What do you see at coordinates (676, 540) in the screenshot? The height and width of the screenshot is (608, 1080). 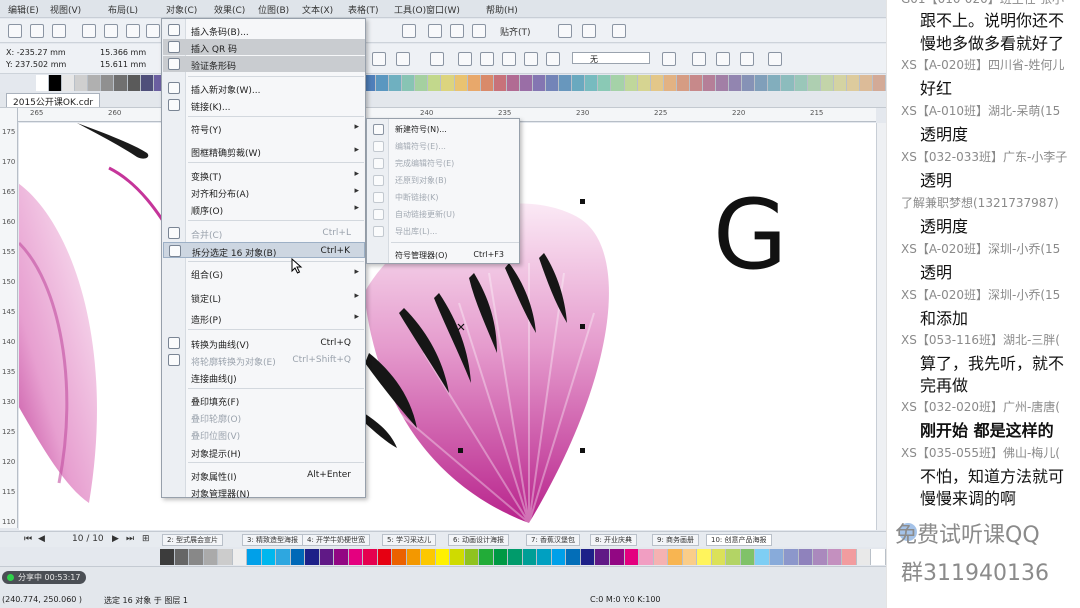 I see `page-tab: 9: 商务画册` at bounding box center [676, 540].